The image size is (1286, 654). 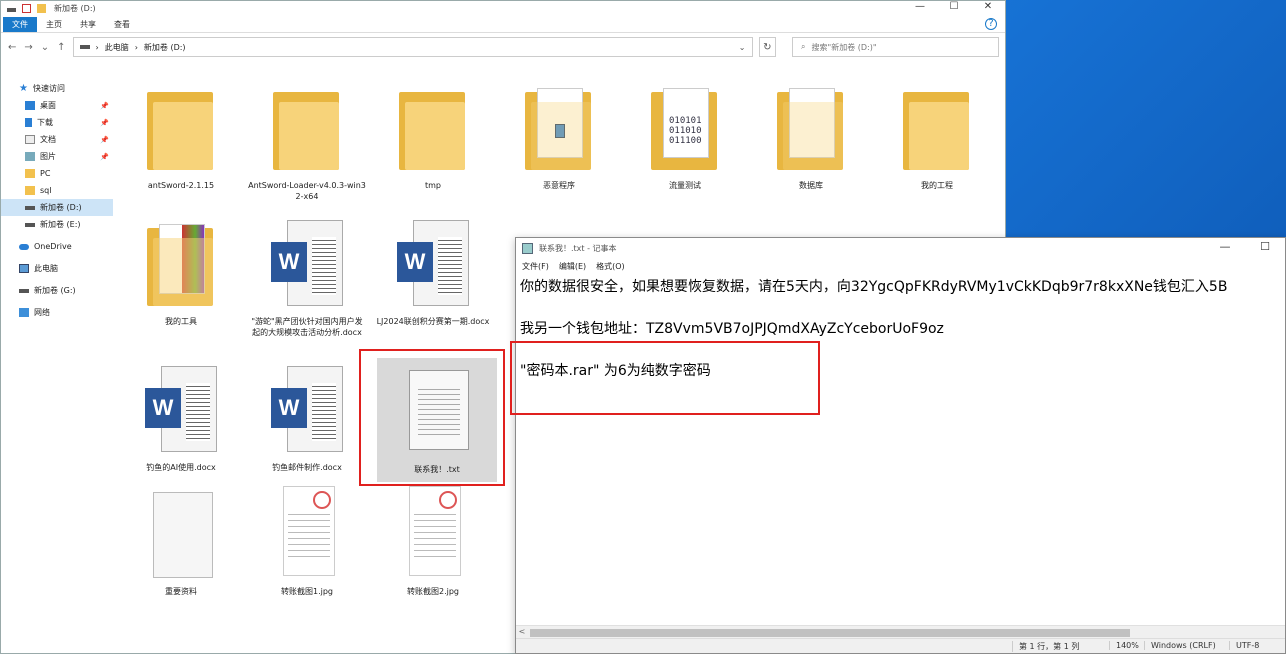 What do you see at coordinates (685, 185) in the screenshot?
I see `file-name: 流量测试` at bounding box center [685, 185].